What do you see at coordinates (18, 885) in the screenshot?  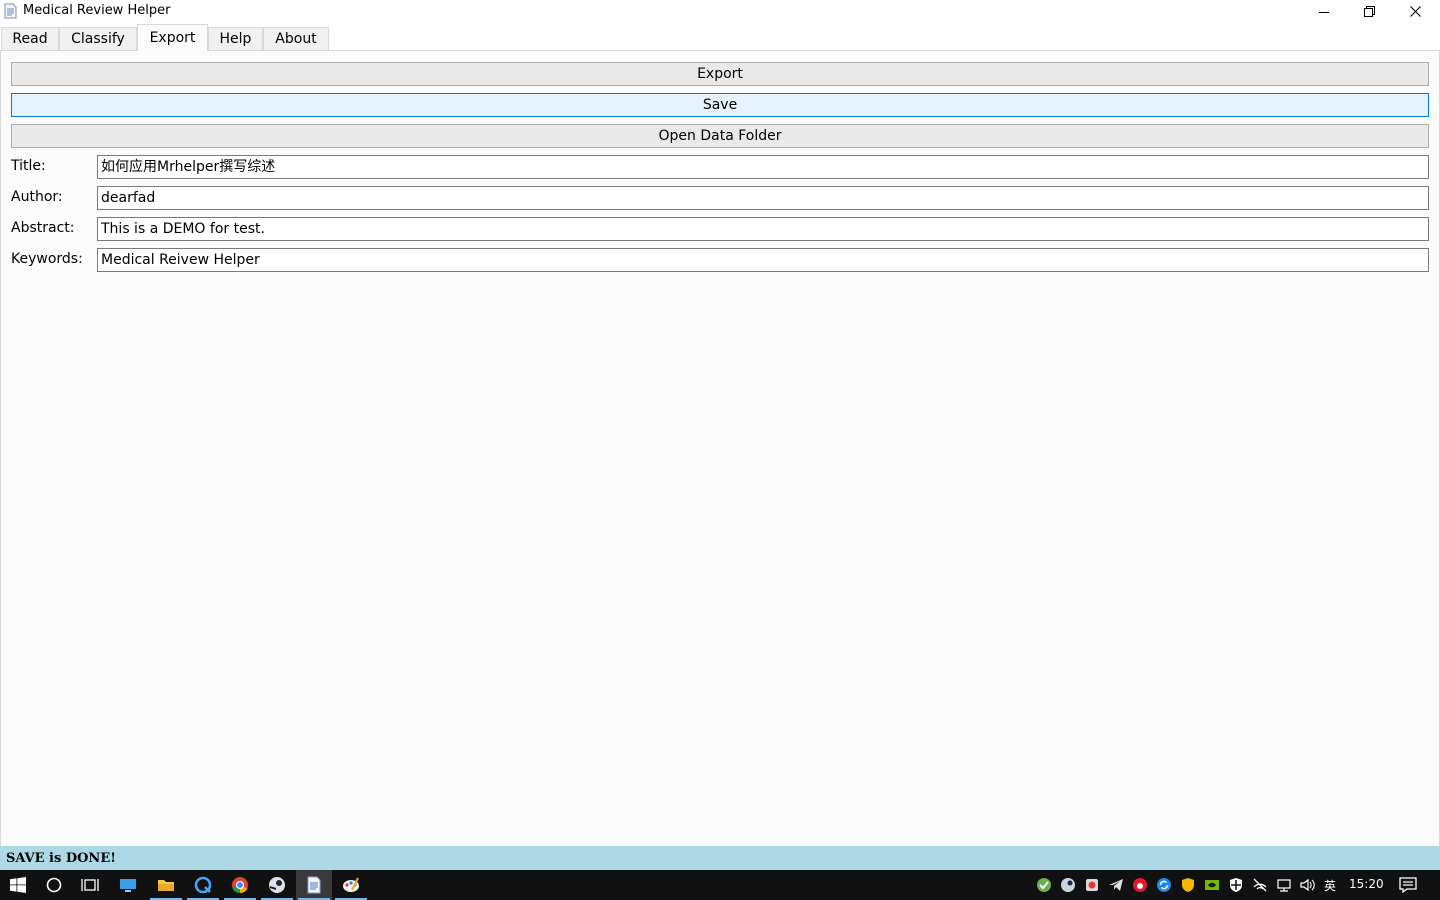 I see `windows-start-icon` at bounding box center [18, 885].